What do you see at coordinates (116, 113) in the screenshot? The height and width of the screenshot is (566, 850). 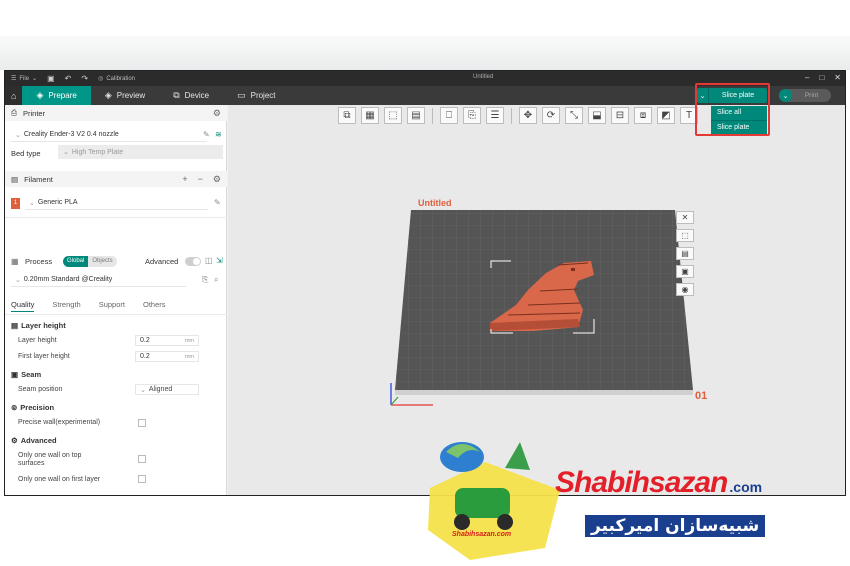 I see `printer-section-header: ⎙ Printer ⚙` at bounding box center [116, 113].